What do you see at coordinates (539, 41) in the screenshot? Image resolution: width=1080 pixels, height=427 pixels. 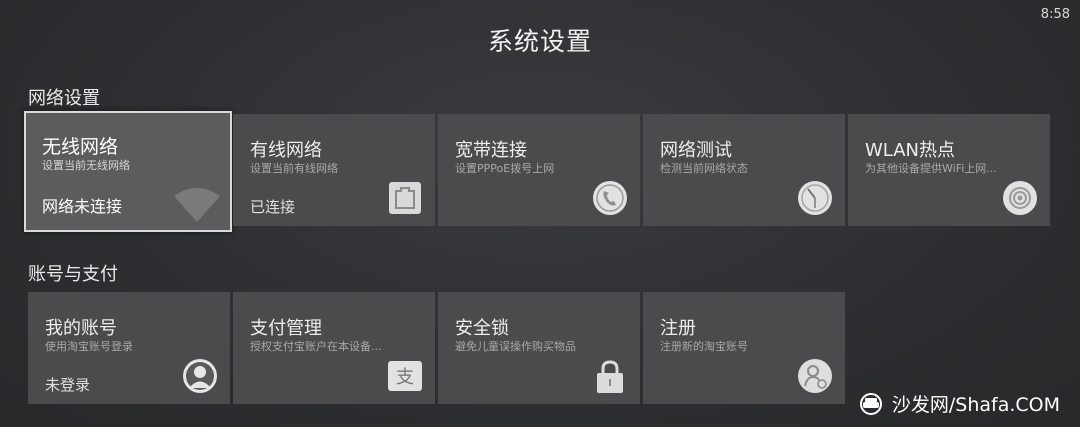 I see `page-title: 系统设置` at bounding box center [539, 41].